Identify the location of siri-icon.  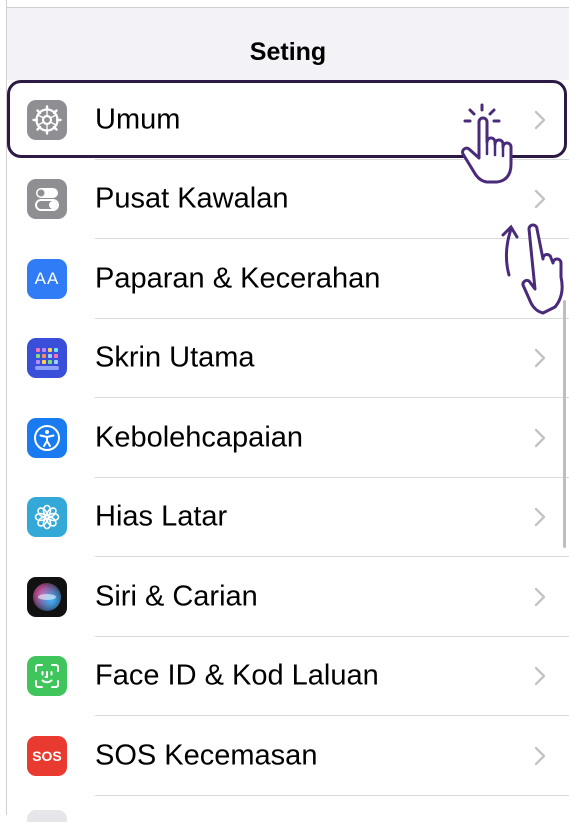
(47, 596).